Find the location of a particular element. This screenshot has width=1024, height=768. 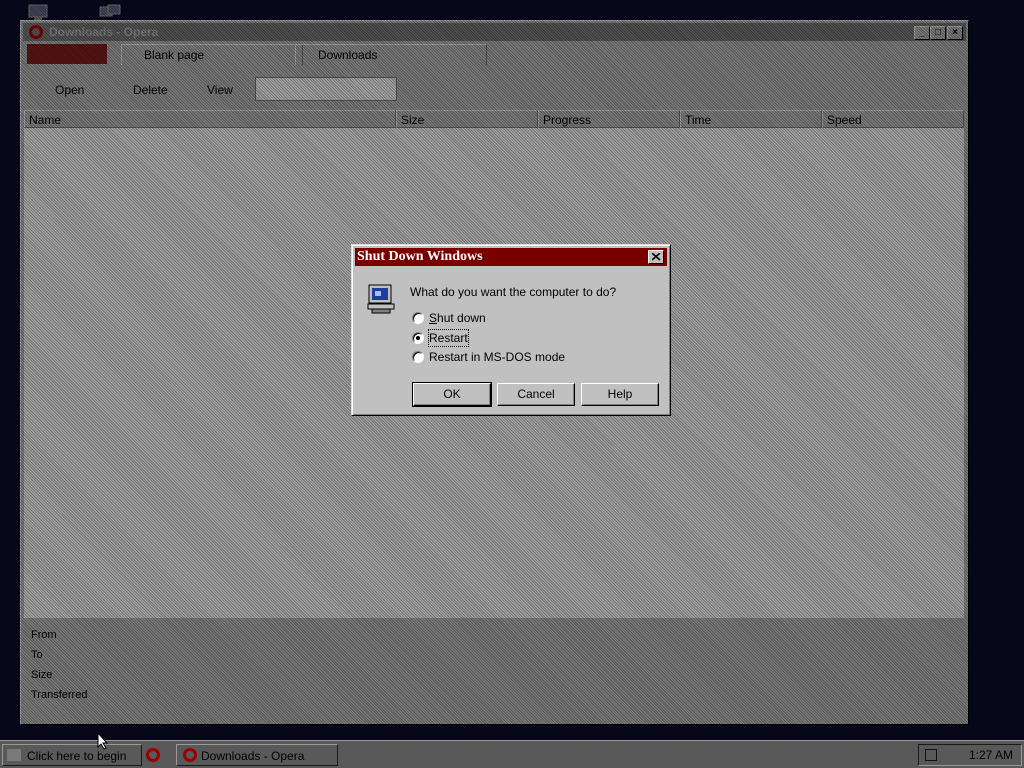

radio-label-shut-down: Shut down is located at coordinates (457, 318).